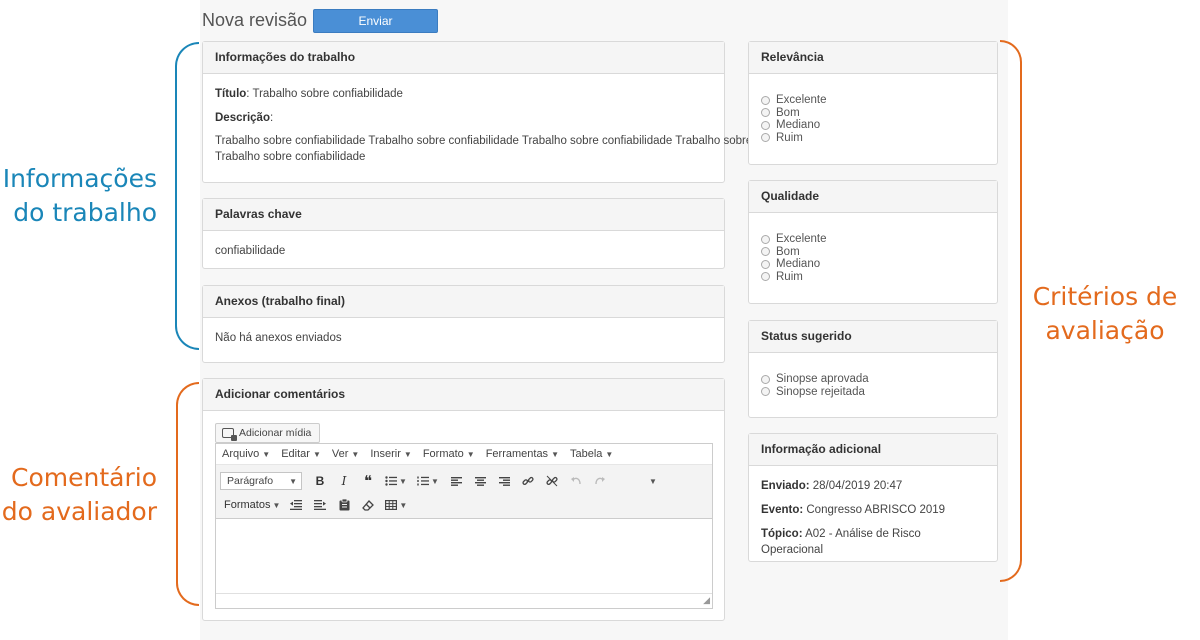 The height and width of the screenshot is (640, 1200). What do you see at coordinates (78, 196) in the screenshot?
I see `annotation-work-info: Informações do trabalho` at bounding box center [78, 196].